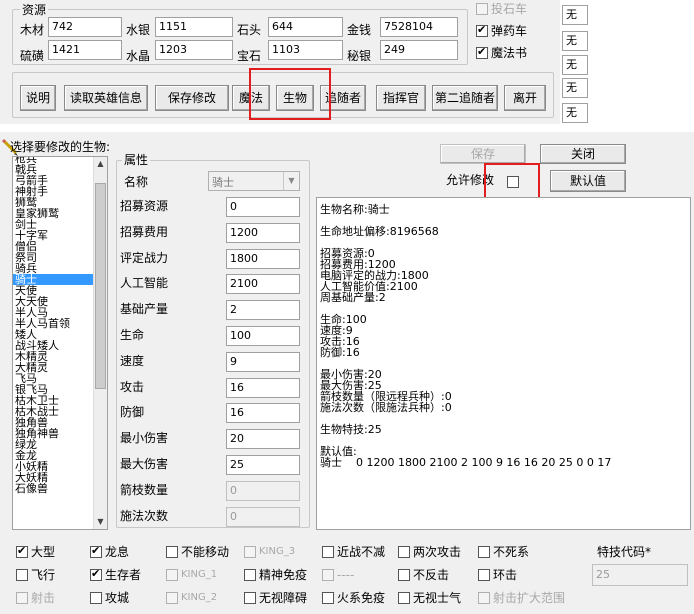 The image size is (694, 614). What do you see at coordinates (291, 181) in the screenshot?
I see `chevron-down-icon: ▼` at bounding box center [291, 181].